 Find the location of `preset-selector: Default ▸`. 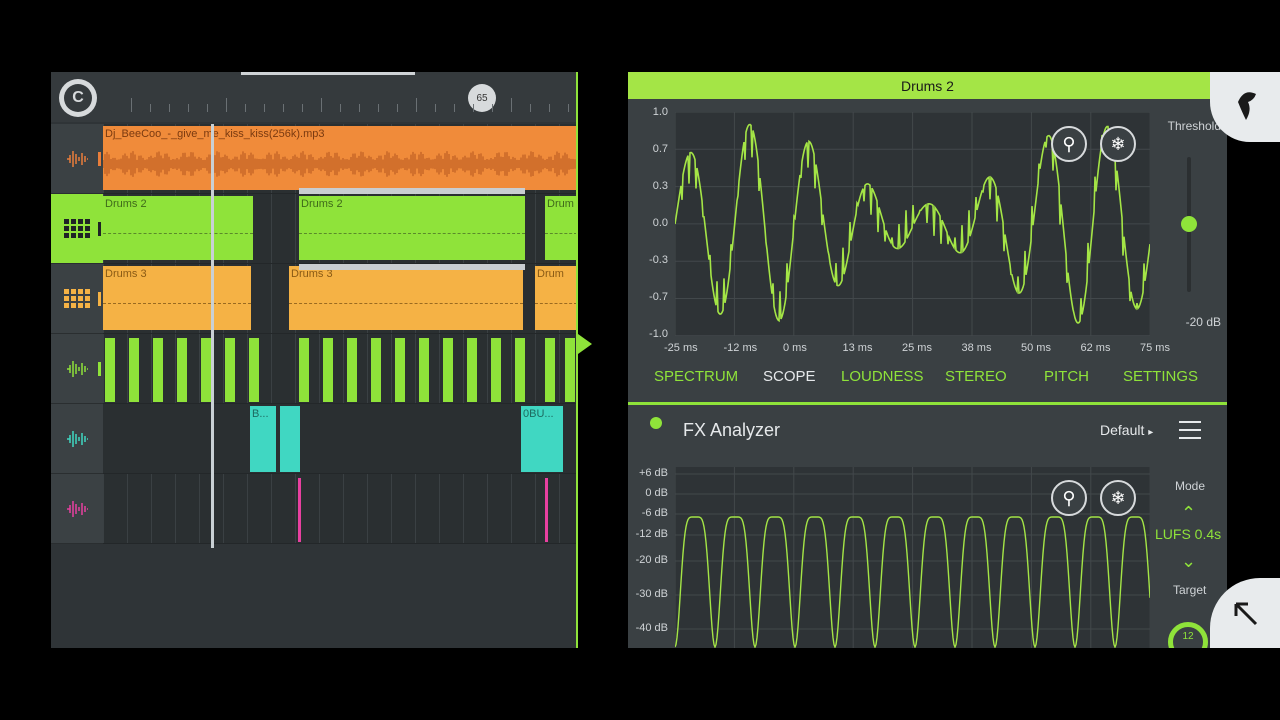

preset-selector: Default ▸ is located at coordinates (1126, 430).